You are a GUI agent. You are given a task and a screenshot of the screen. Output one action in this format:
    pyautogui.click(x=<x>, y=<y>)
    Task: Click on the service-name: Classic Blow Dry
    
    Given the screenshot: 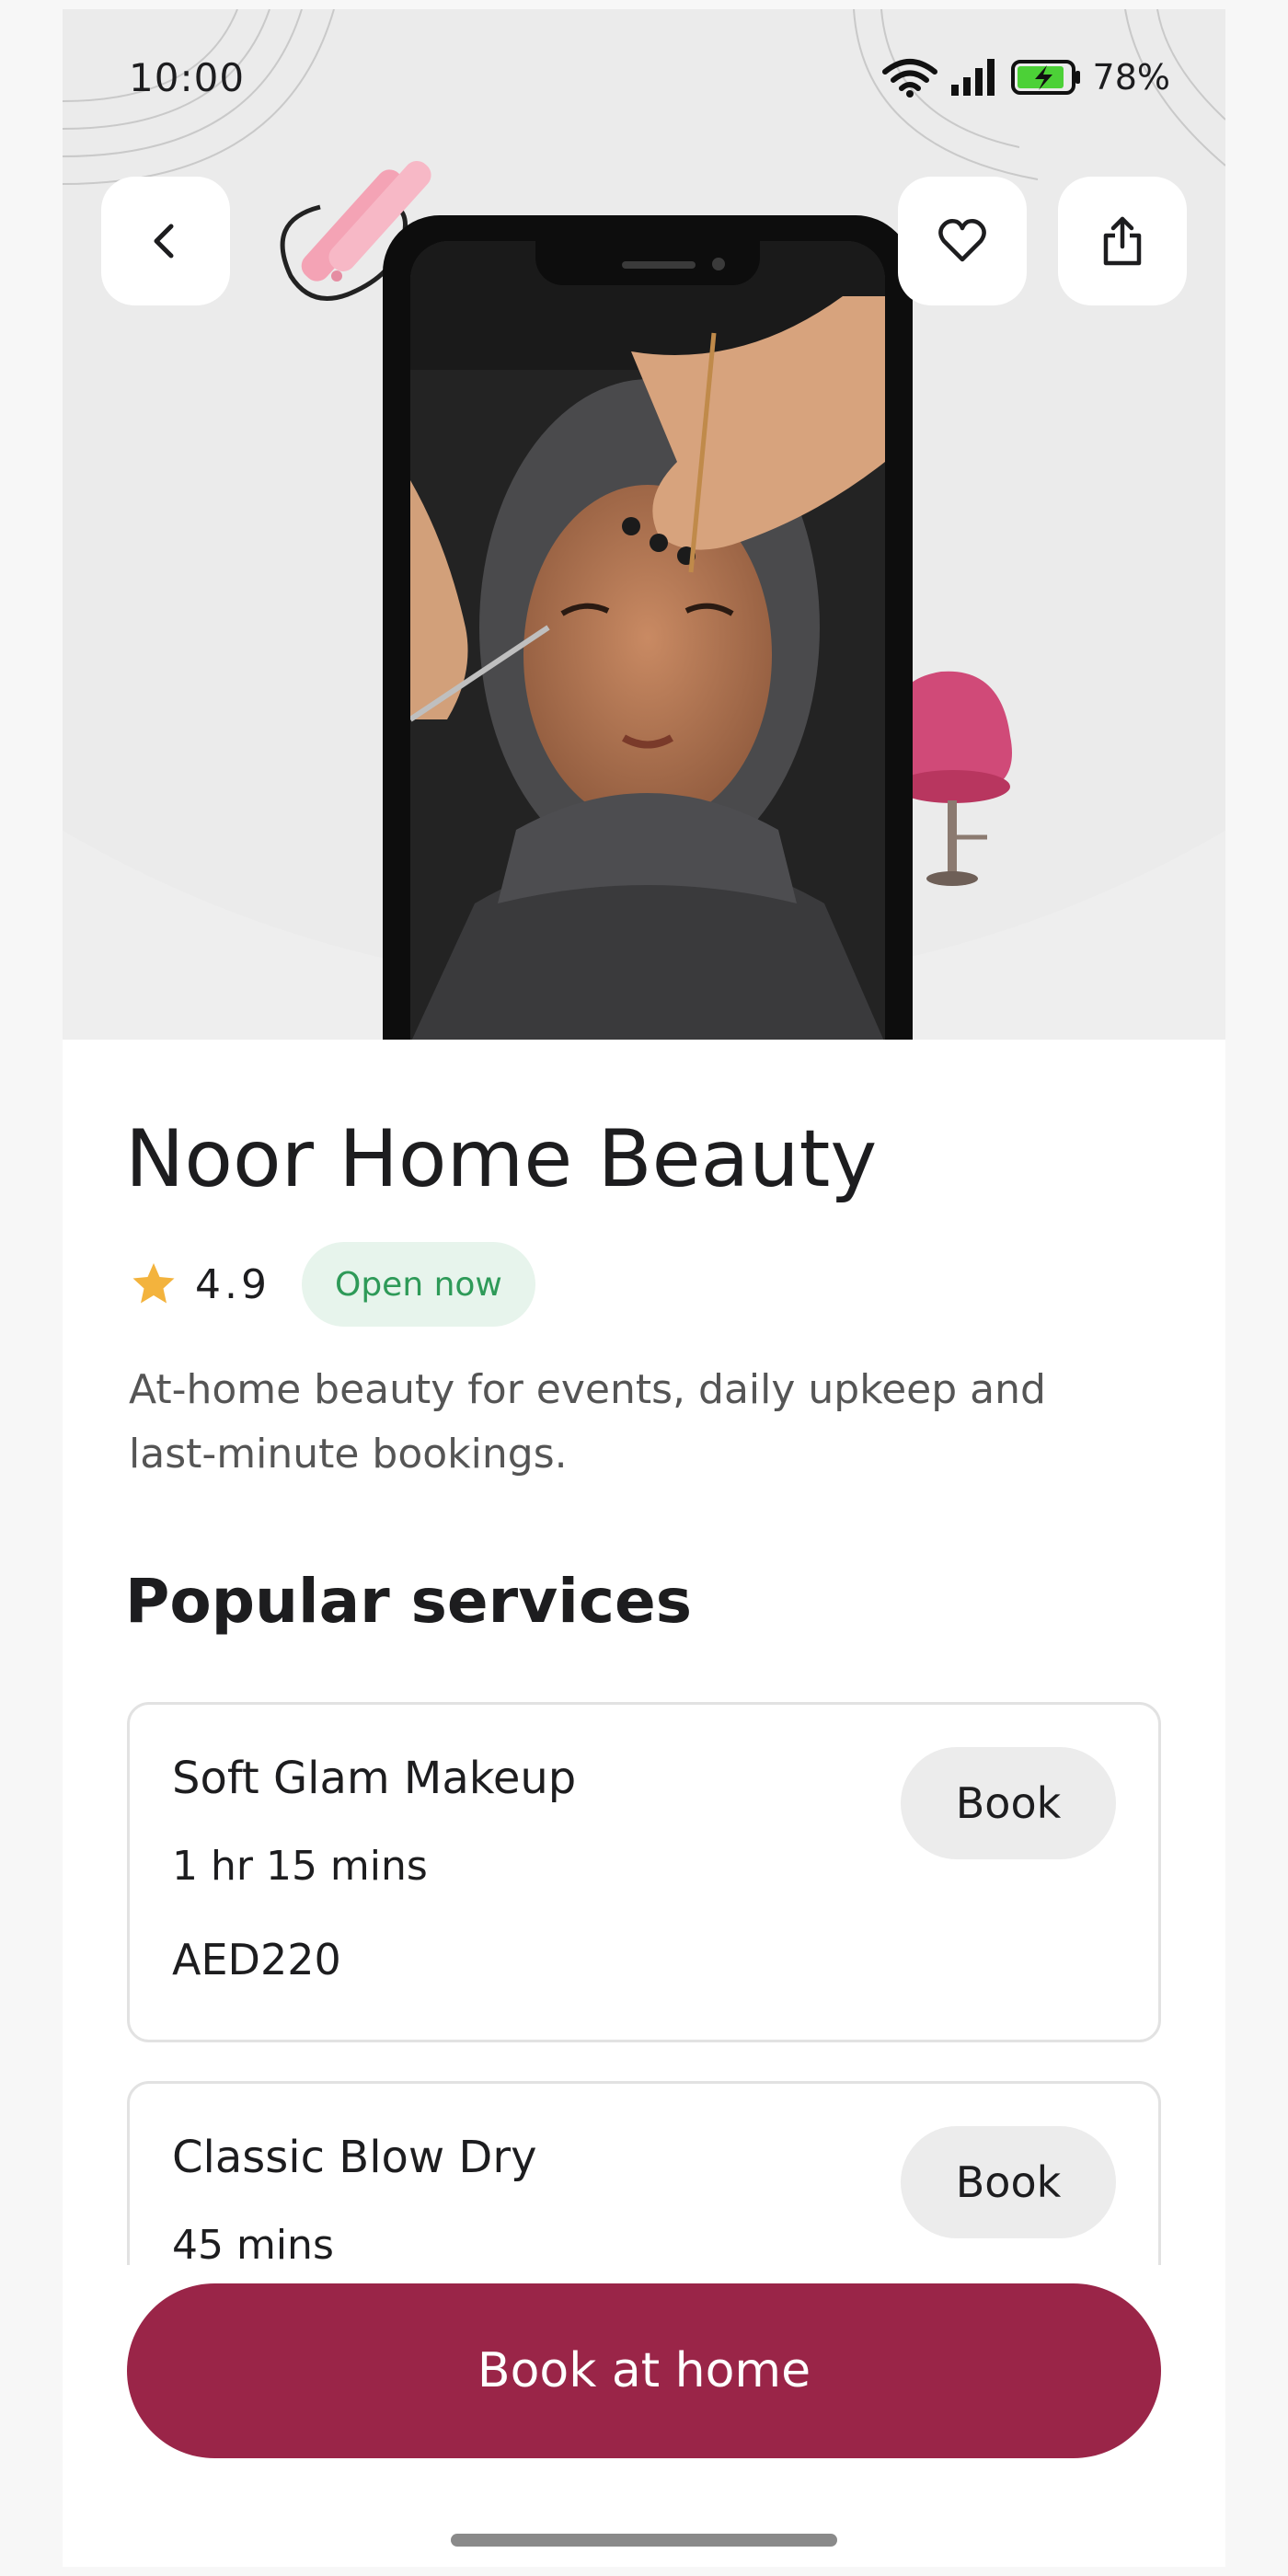 What is the action you would take?
    pyautogui.click(x=354, y=2157)
    